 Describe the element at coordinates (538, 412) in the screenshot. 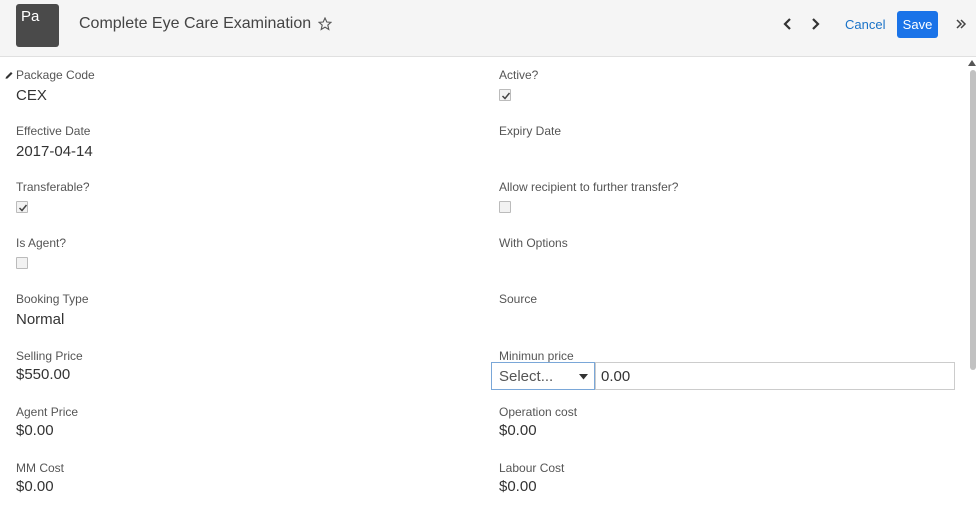

I see `operation-cost-label: Operation cost` at that location.